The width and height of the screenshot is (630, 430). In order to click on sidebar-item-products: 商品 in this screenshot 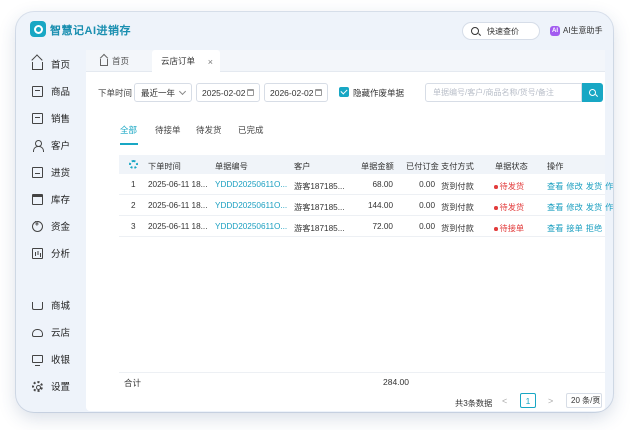, I will do `click(51, 91)`.